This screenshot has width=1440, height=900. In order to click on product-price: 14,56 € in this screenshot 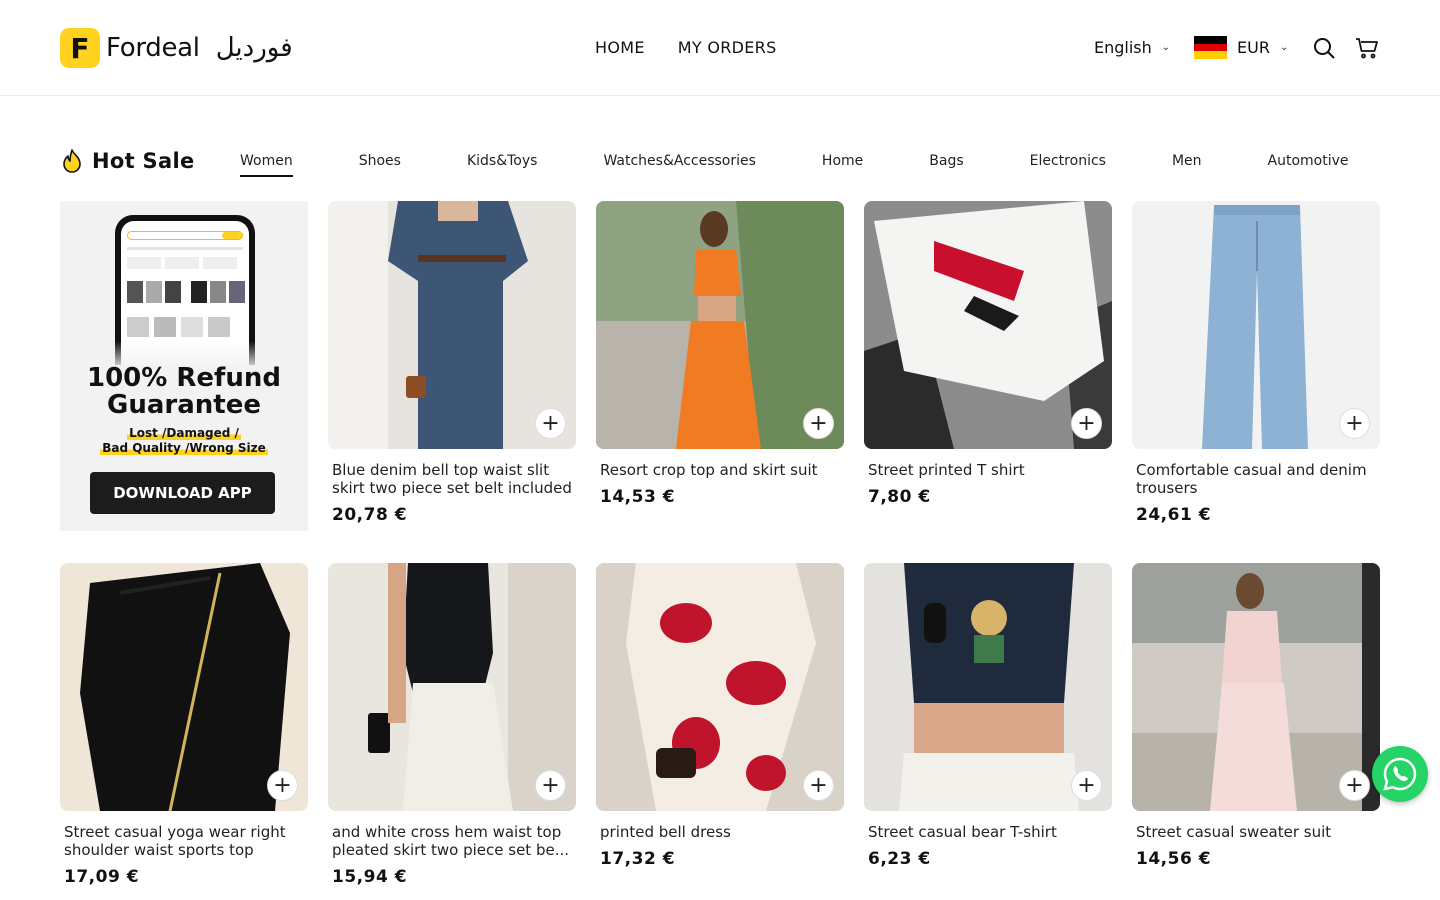, I will do `click(1174, 859)`.